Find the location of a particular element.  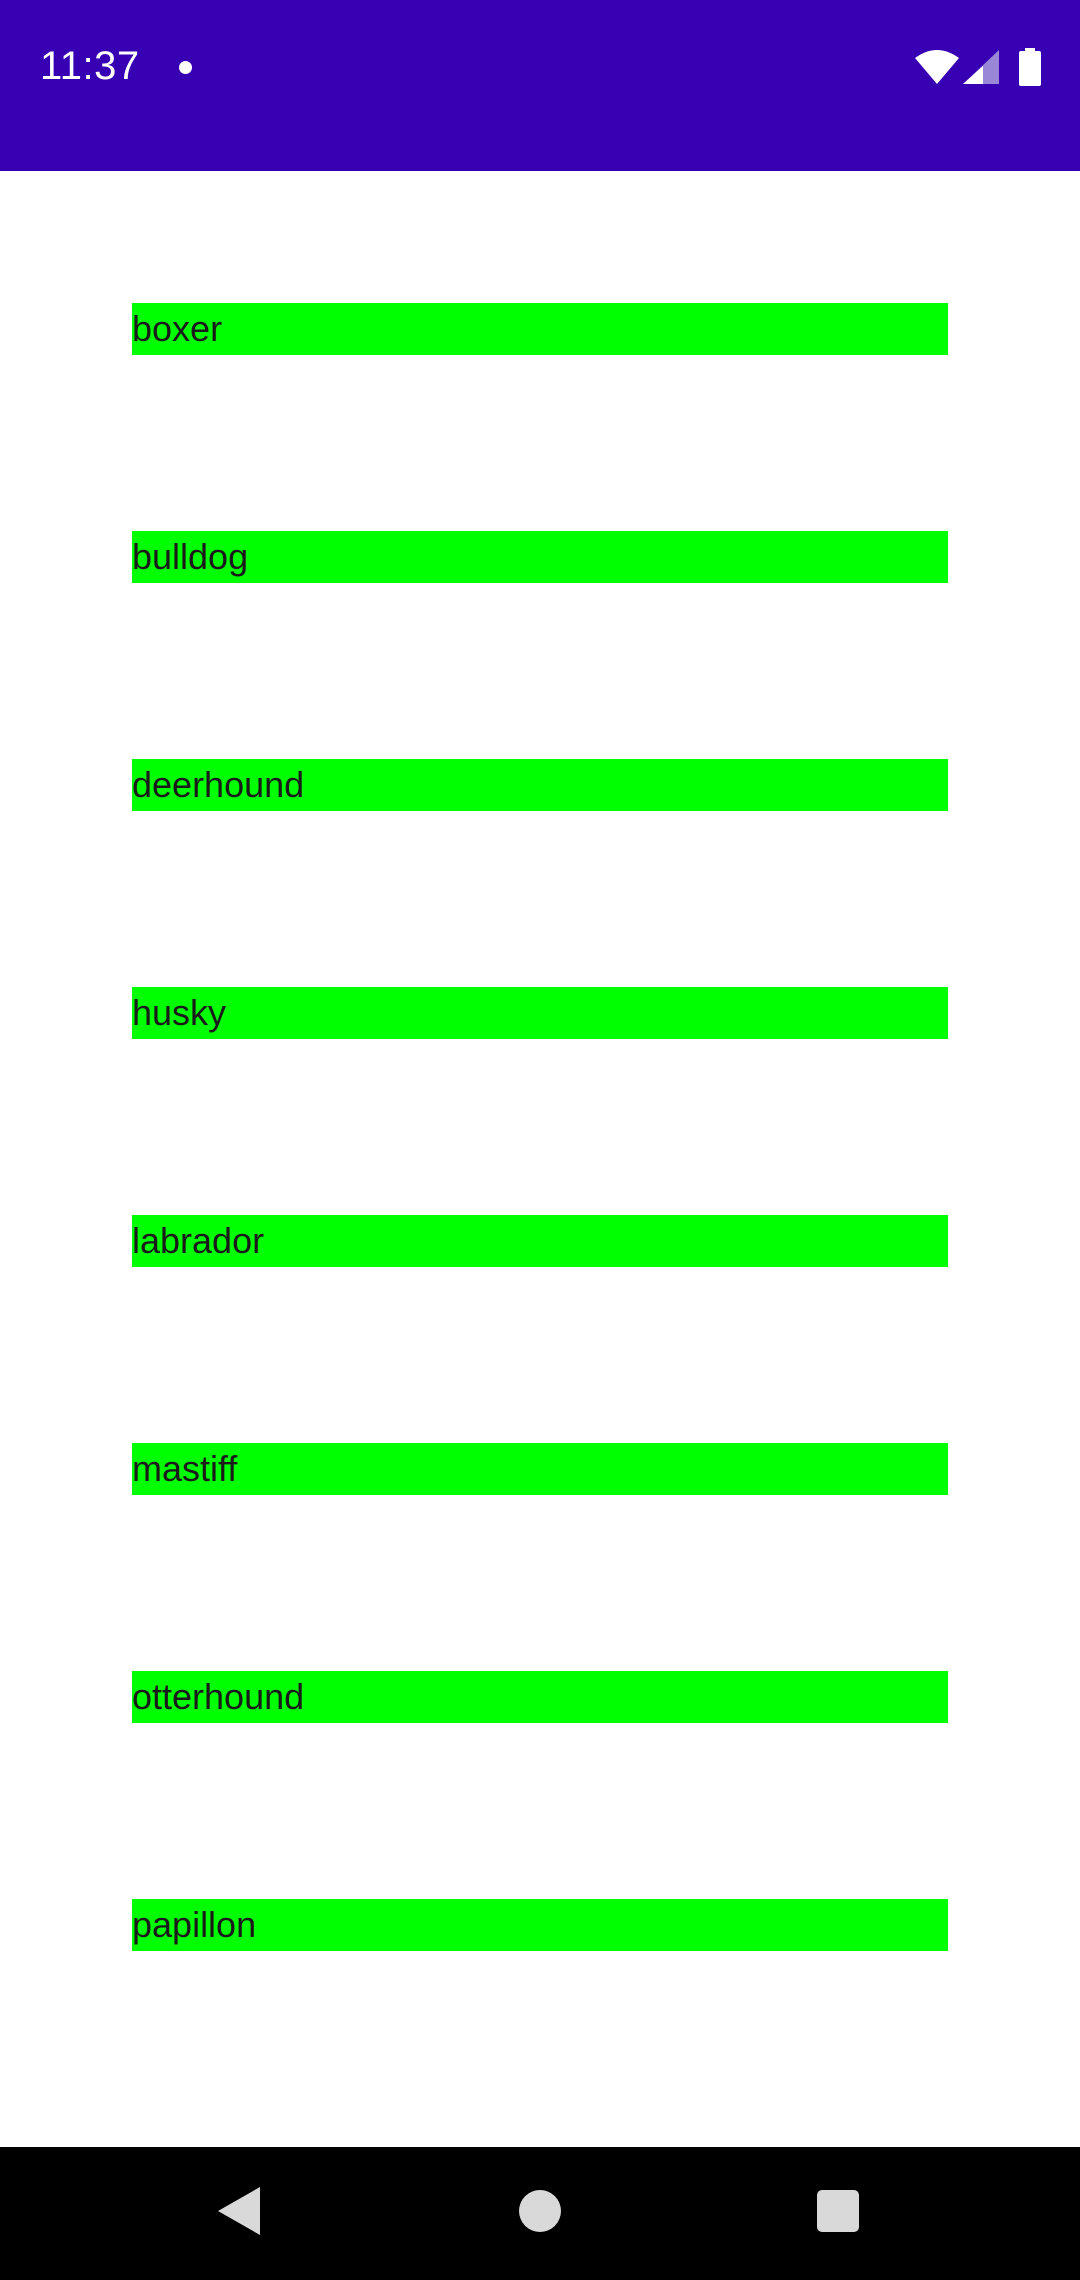

list-item: labrador is located at coordinates (540, 1241).